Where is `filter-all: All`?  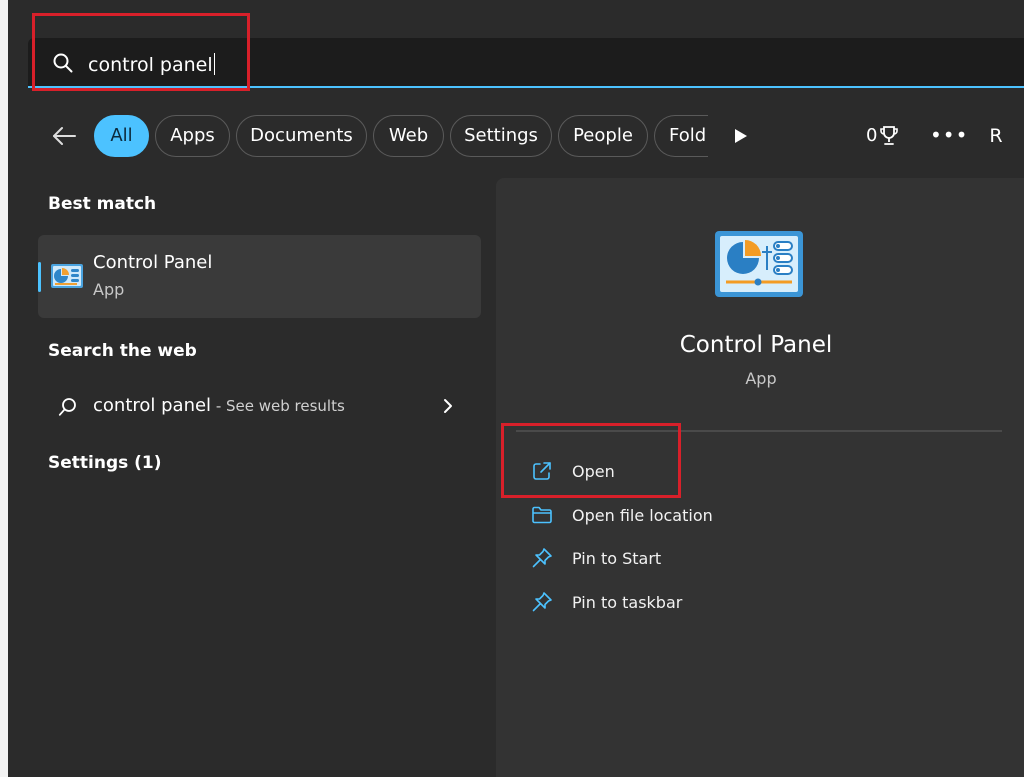
filter-all: All is located at coordinates (121, 136).